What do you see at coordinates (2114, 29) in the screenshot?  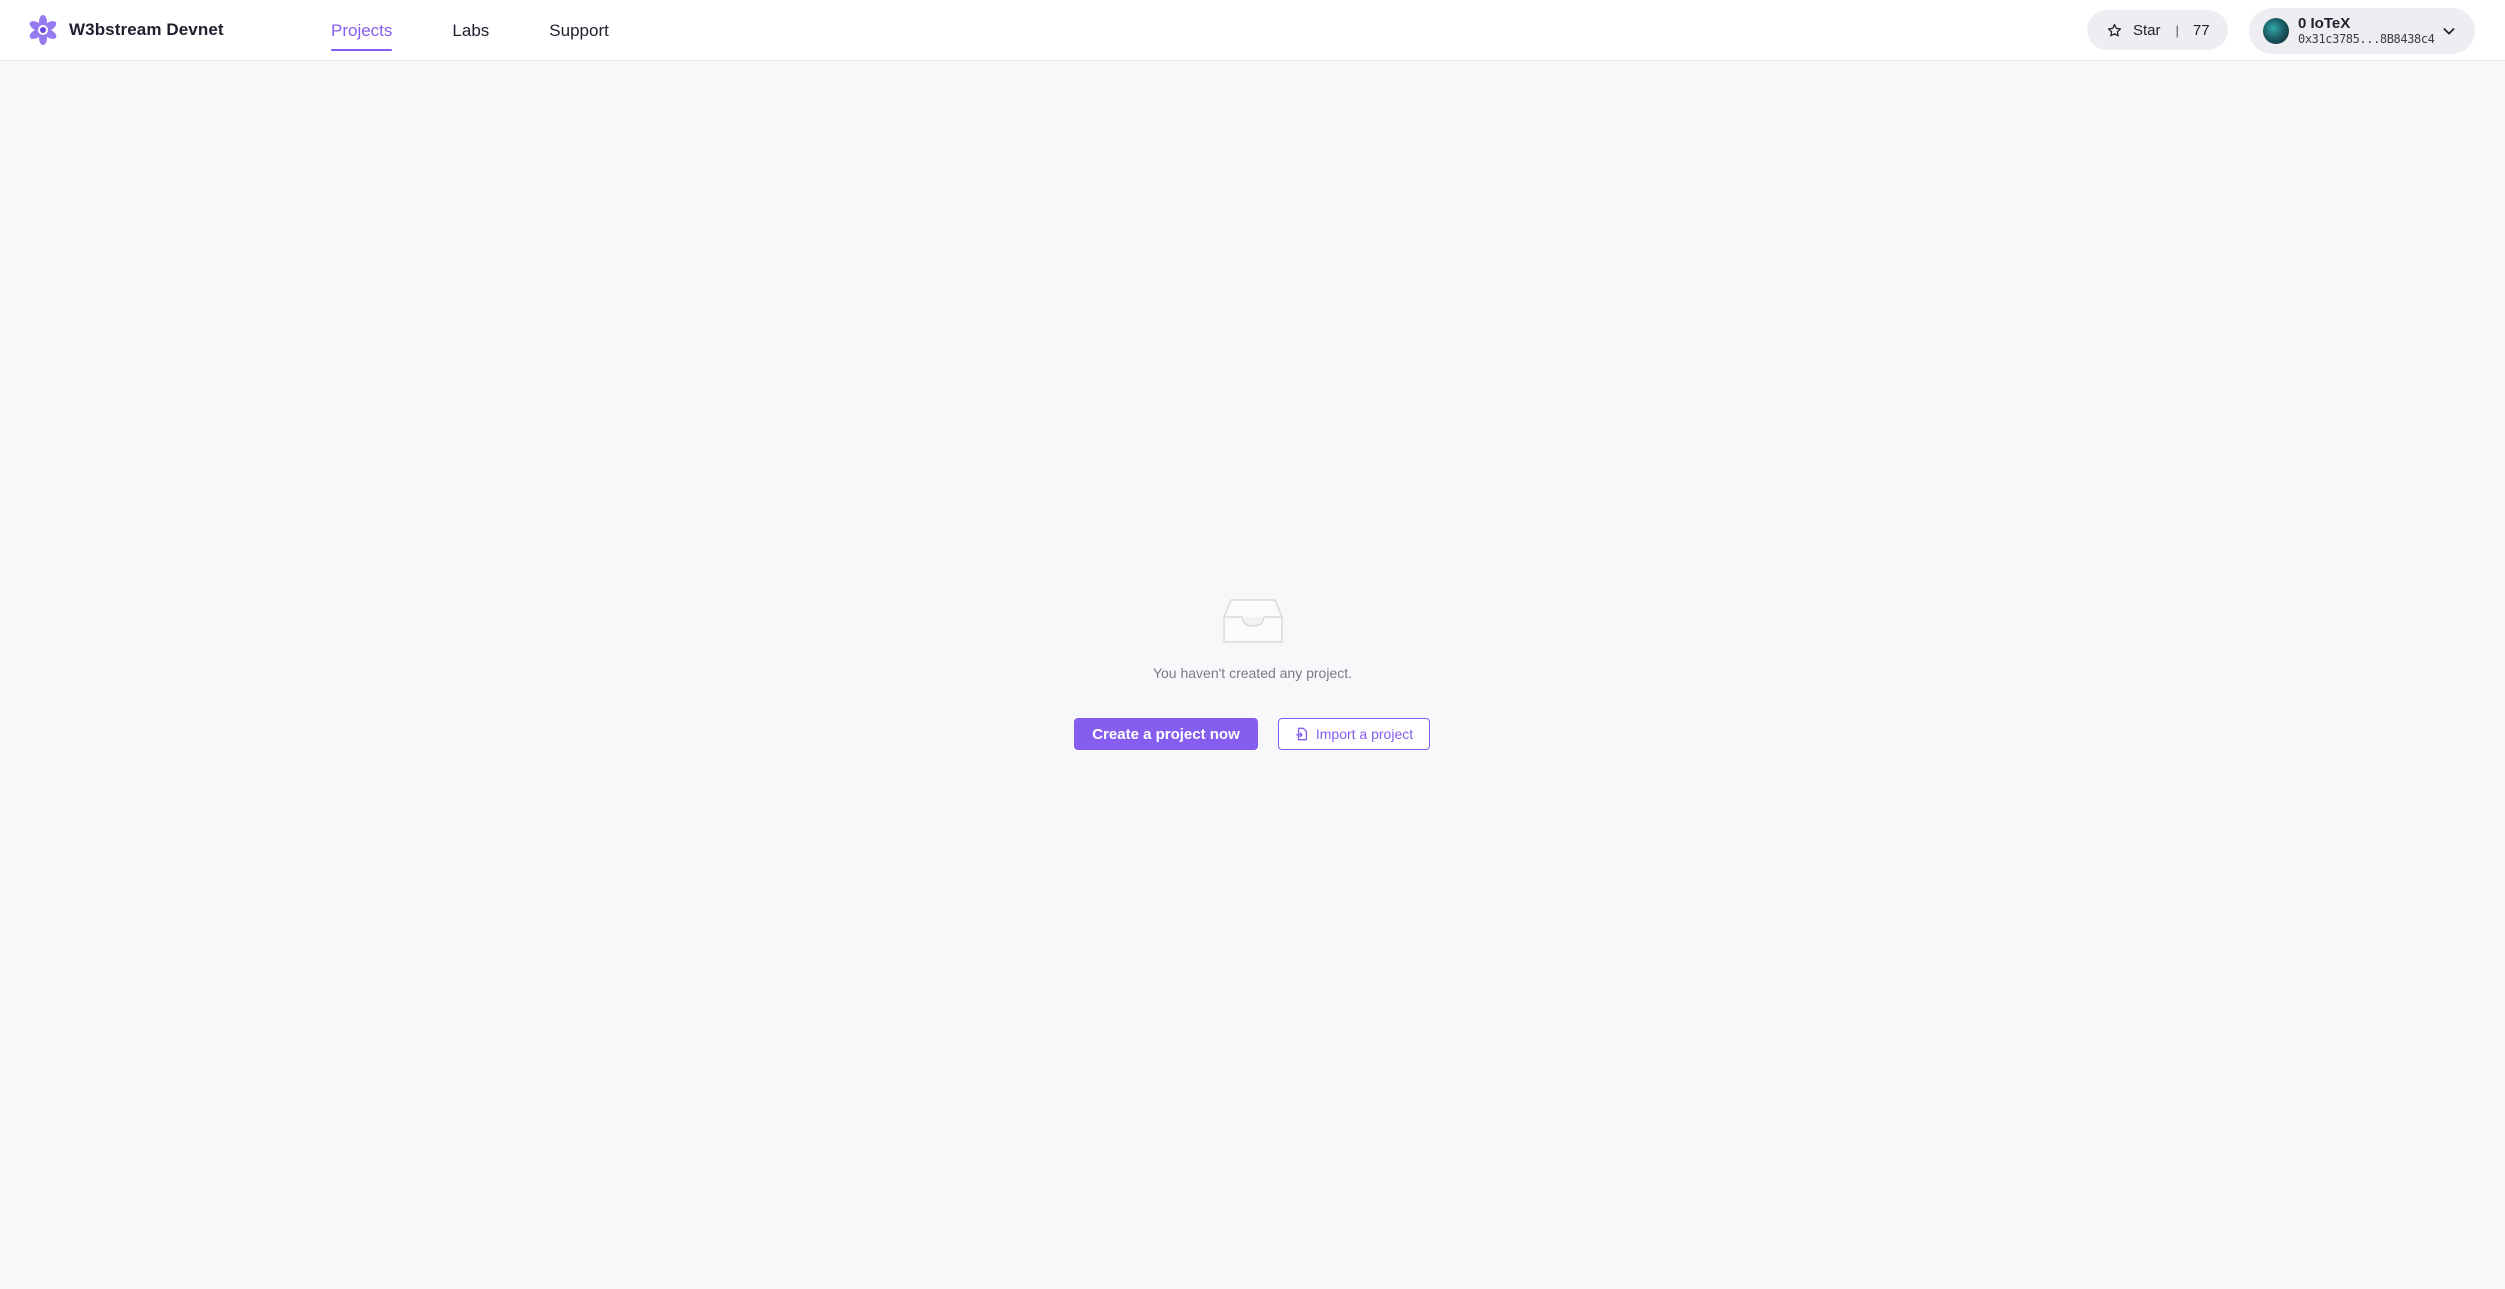 I see `star-icon` at bounding box center [2114, 29].